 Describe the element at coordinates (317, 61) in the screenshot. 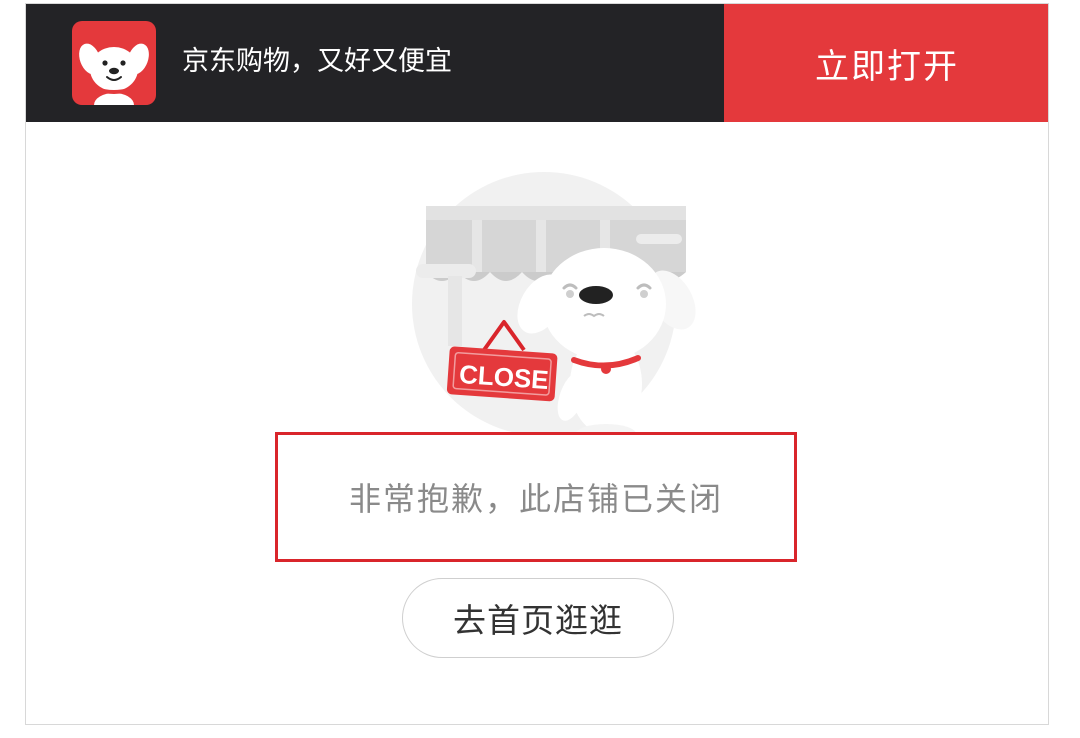

I see `banner-app-title: 京东购物，又好又便宜` at that location.